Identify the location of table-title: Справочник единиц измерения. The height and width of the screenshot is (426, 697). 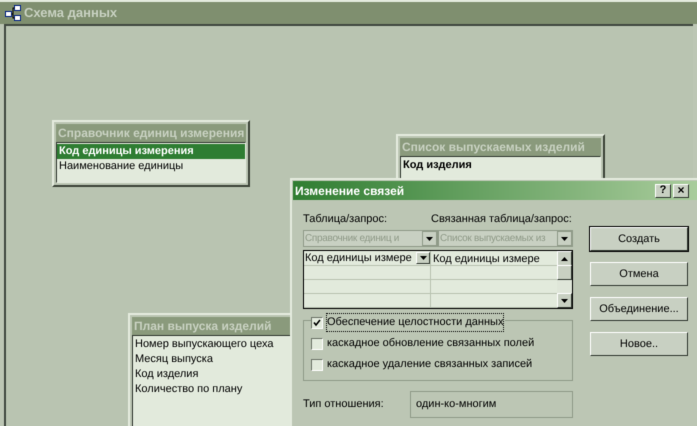
(151, 133).